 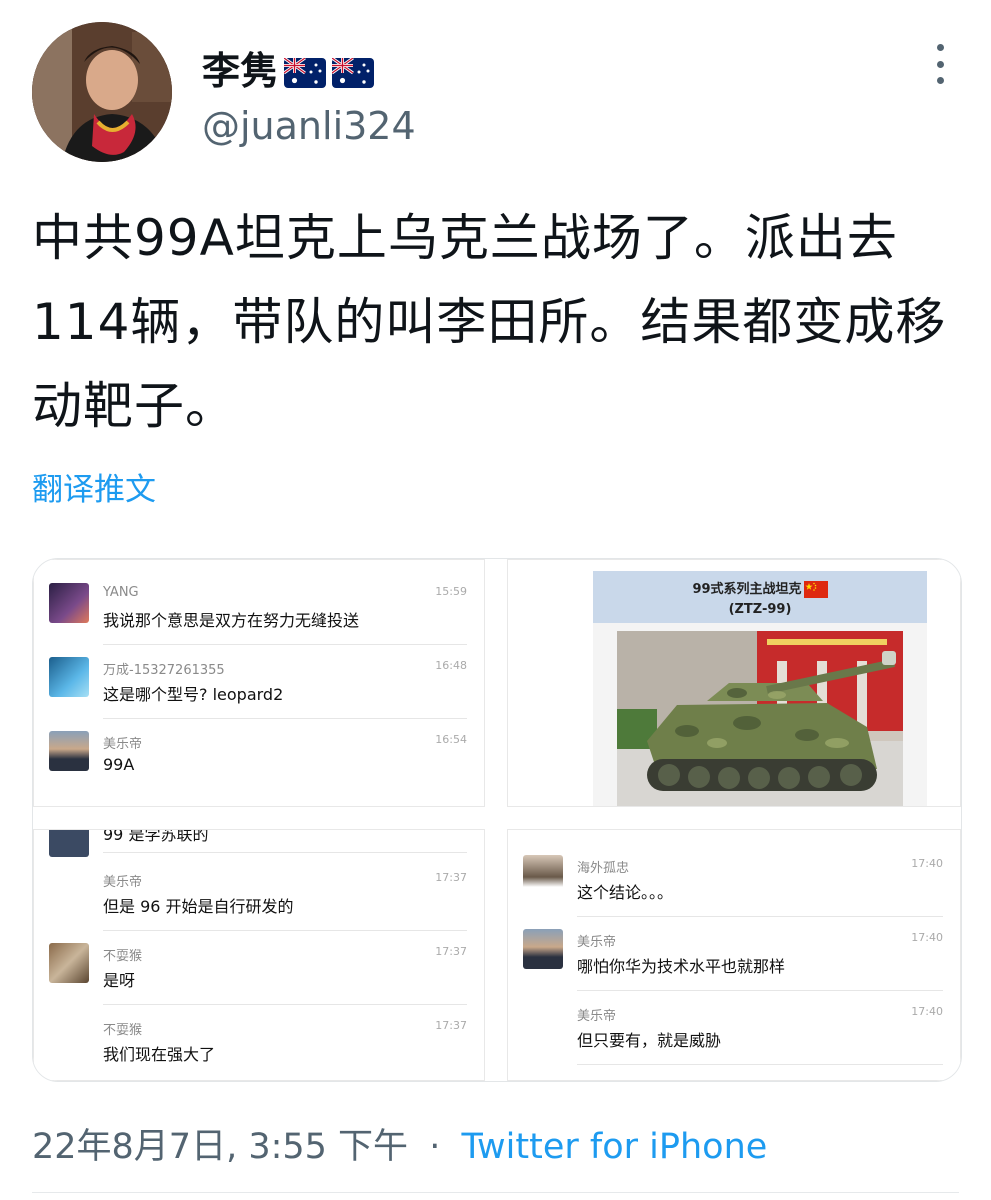 What do you see at coordinates (198, 906) in the screenshot?
I see `chat-message: 但是 96 开始是自行研发的` at bounding box center [198, 906].